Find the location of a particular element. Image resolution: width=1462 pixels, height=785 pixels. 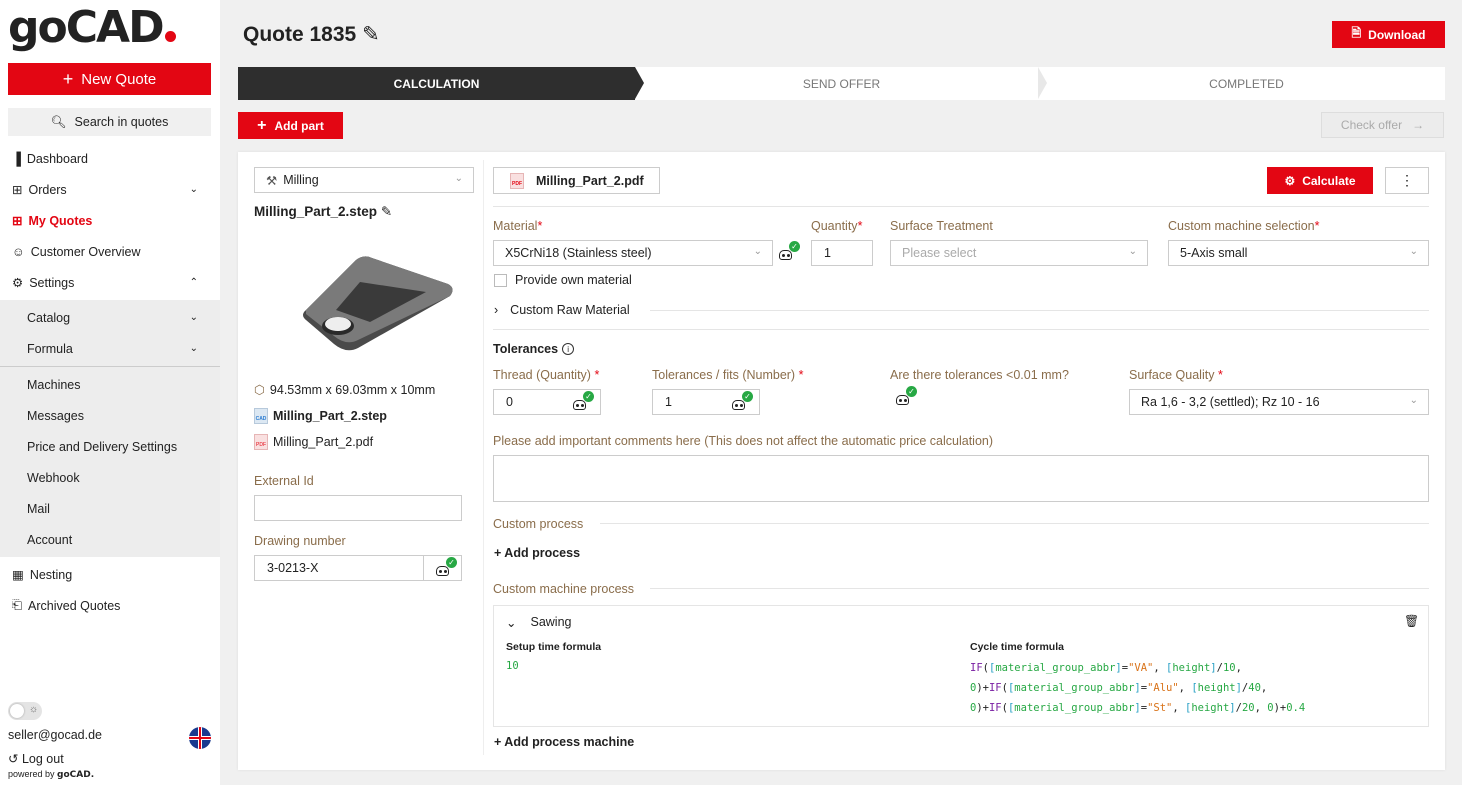

search-quotes-button: 🔍︎ Search in quotes is located at coordinates (109, 122).